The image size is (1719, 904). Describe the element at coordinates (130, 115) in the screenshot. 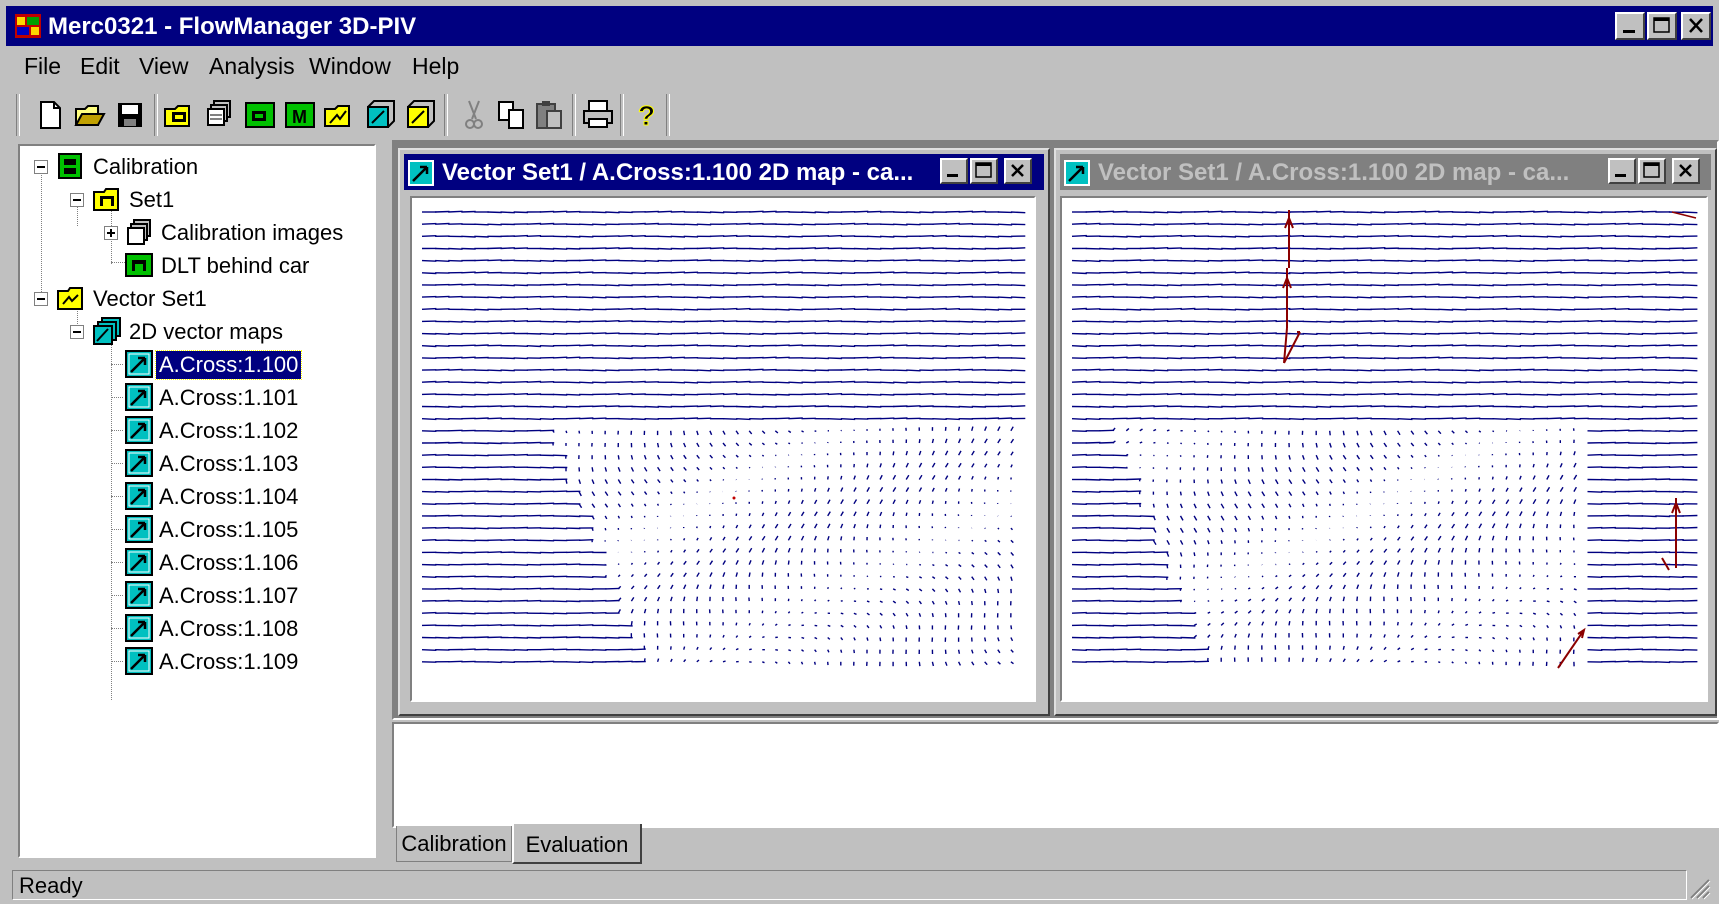

I see `save-icon` at that location.